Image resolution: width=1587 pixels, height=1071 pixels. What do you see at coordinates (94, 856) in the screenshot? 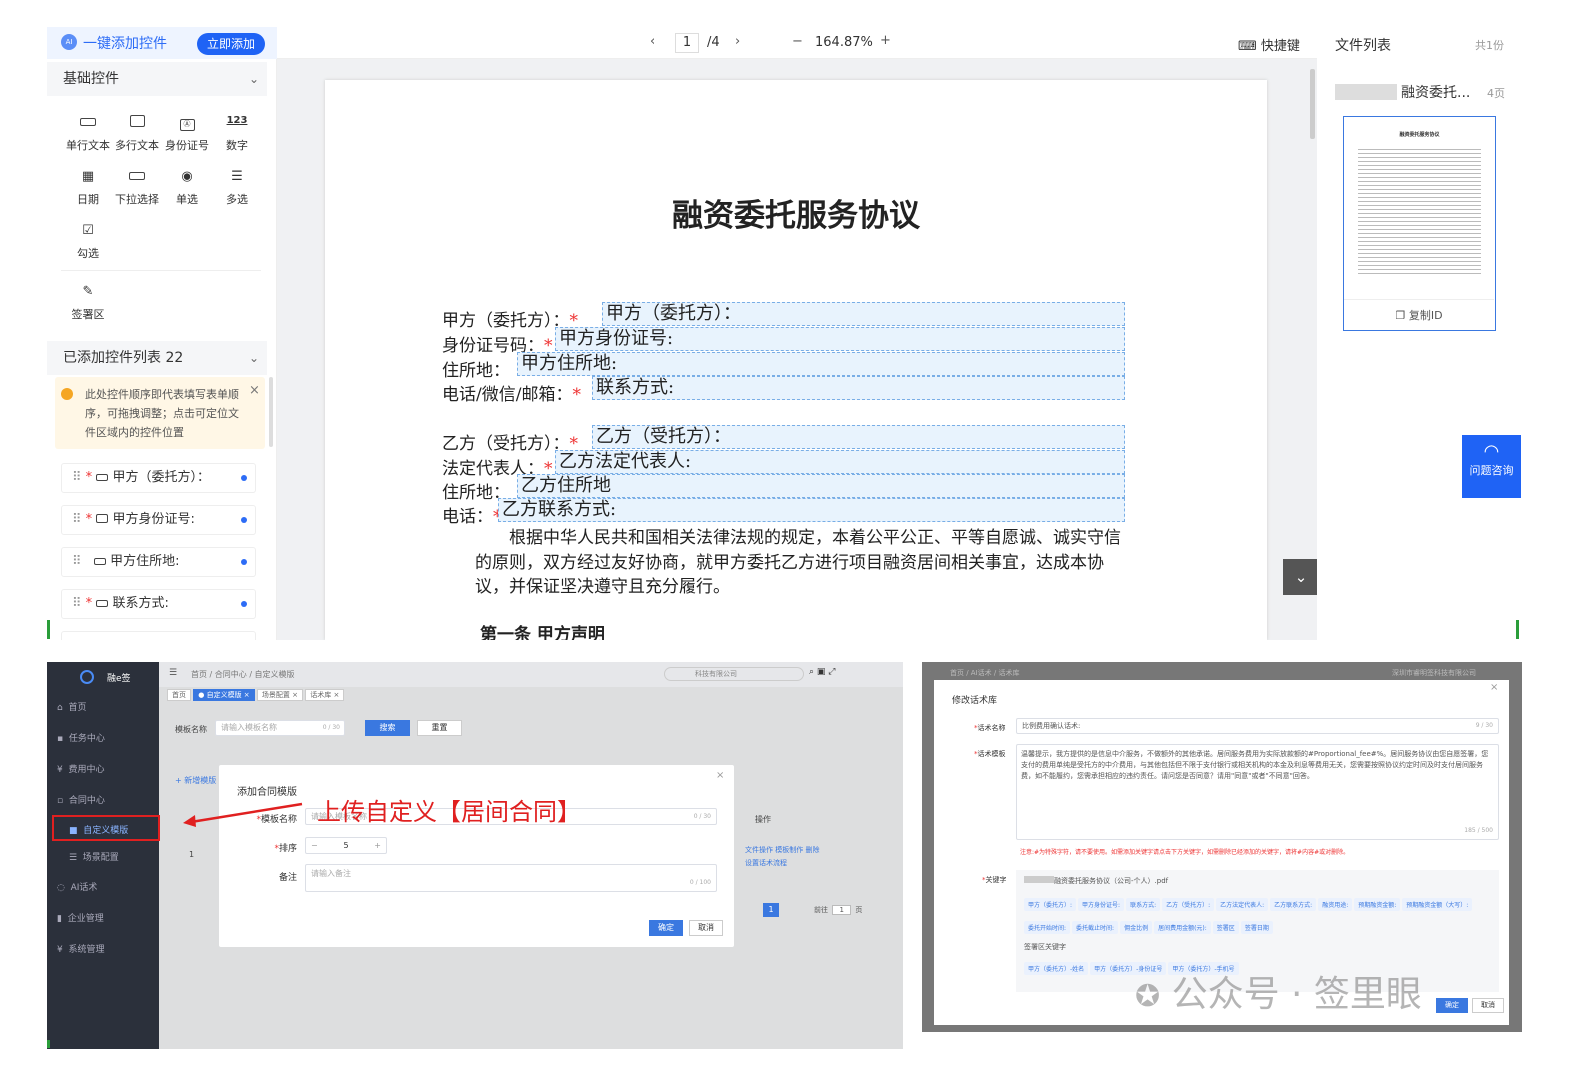
I see `menu-scene-config: ☰ 场景配置` at bounding box center [94, 856].